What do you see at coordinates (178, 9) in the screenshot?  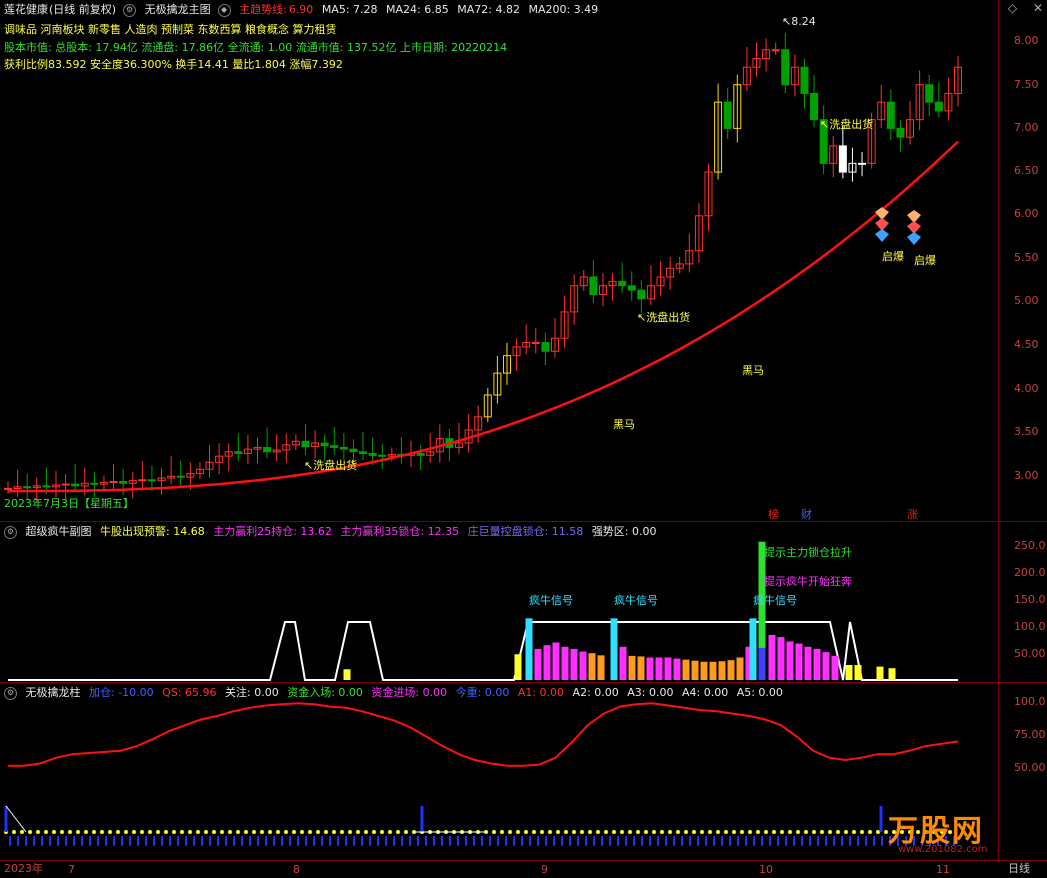 I see `indicator-name: 无极擒龙主图` at bounding box center [178, 9].